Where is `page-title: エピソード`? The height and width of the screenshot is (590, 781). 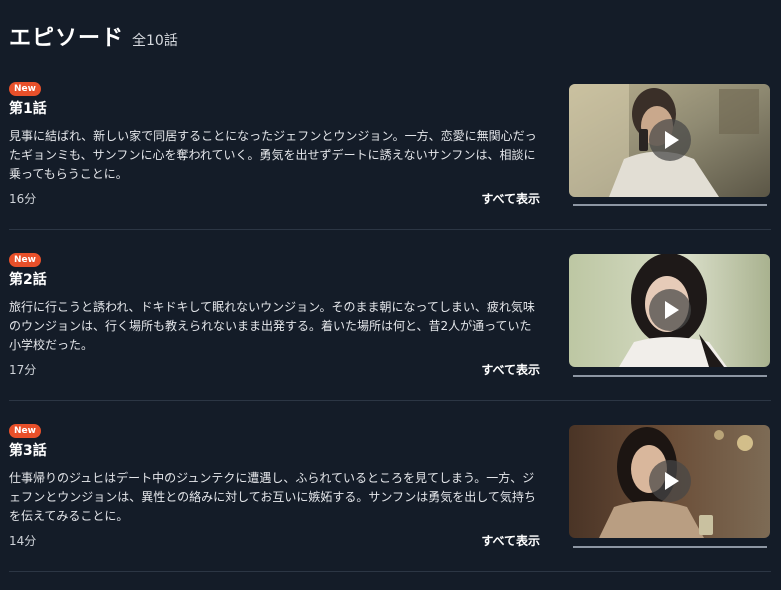 page-title: エピソード is located at coordinates (67, 38).